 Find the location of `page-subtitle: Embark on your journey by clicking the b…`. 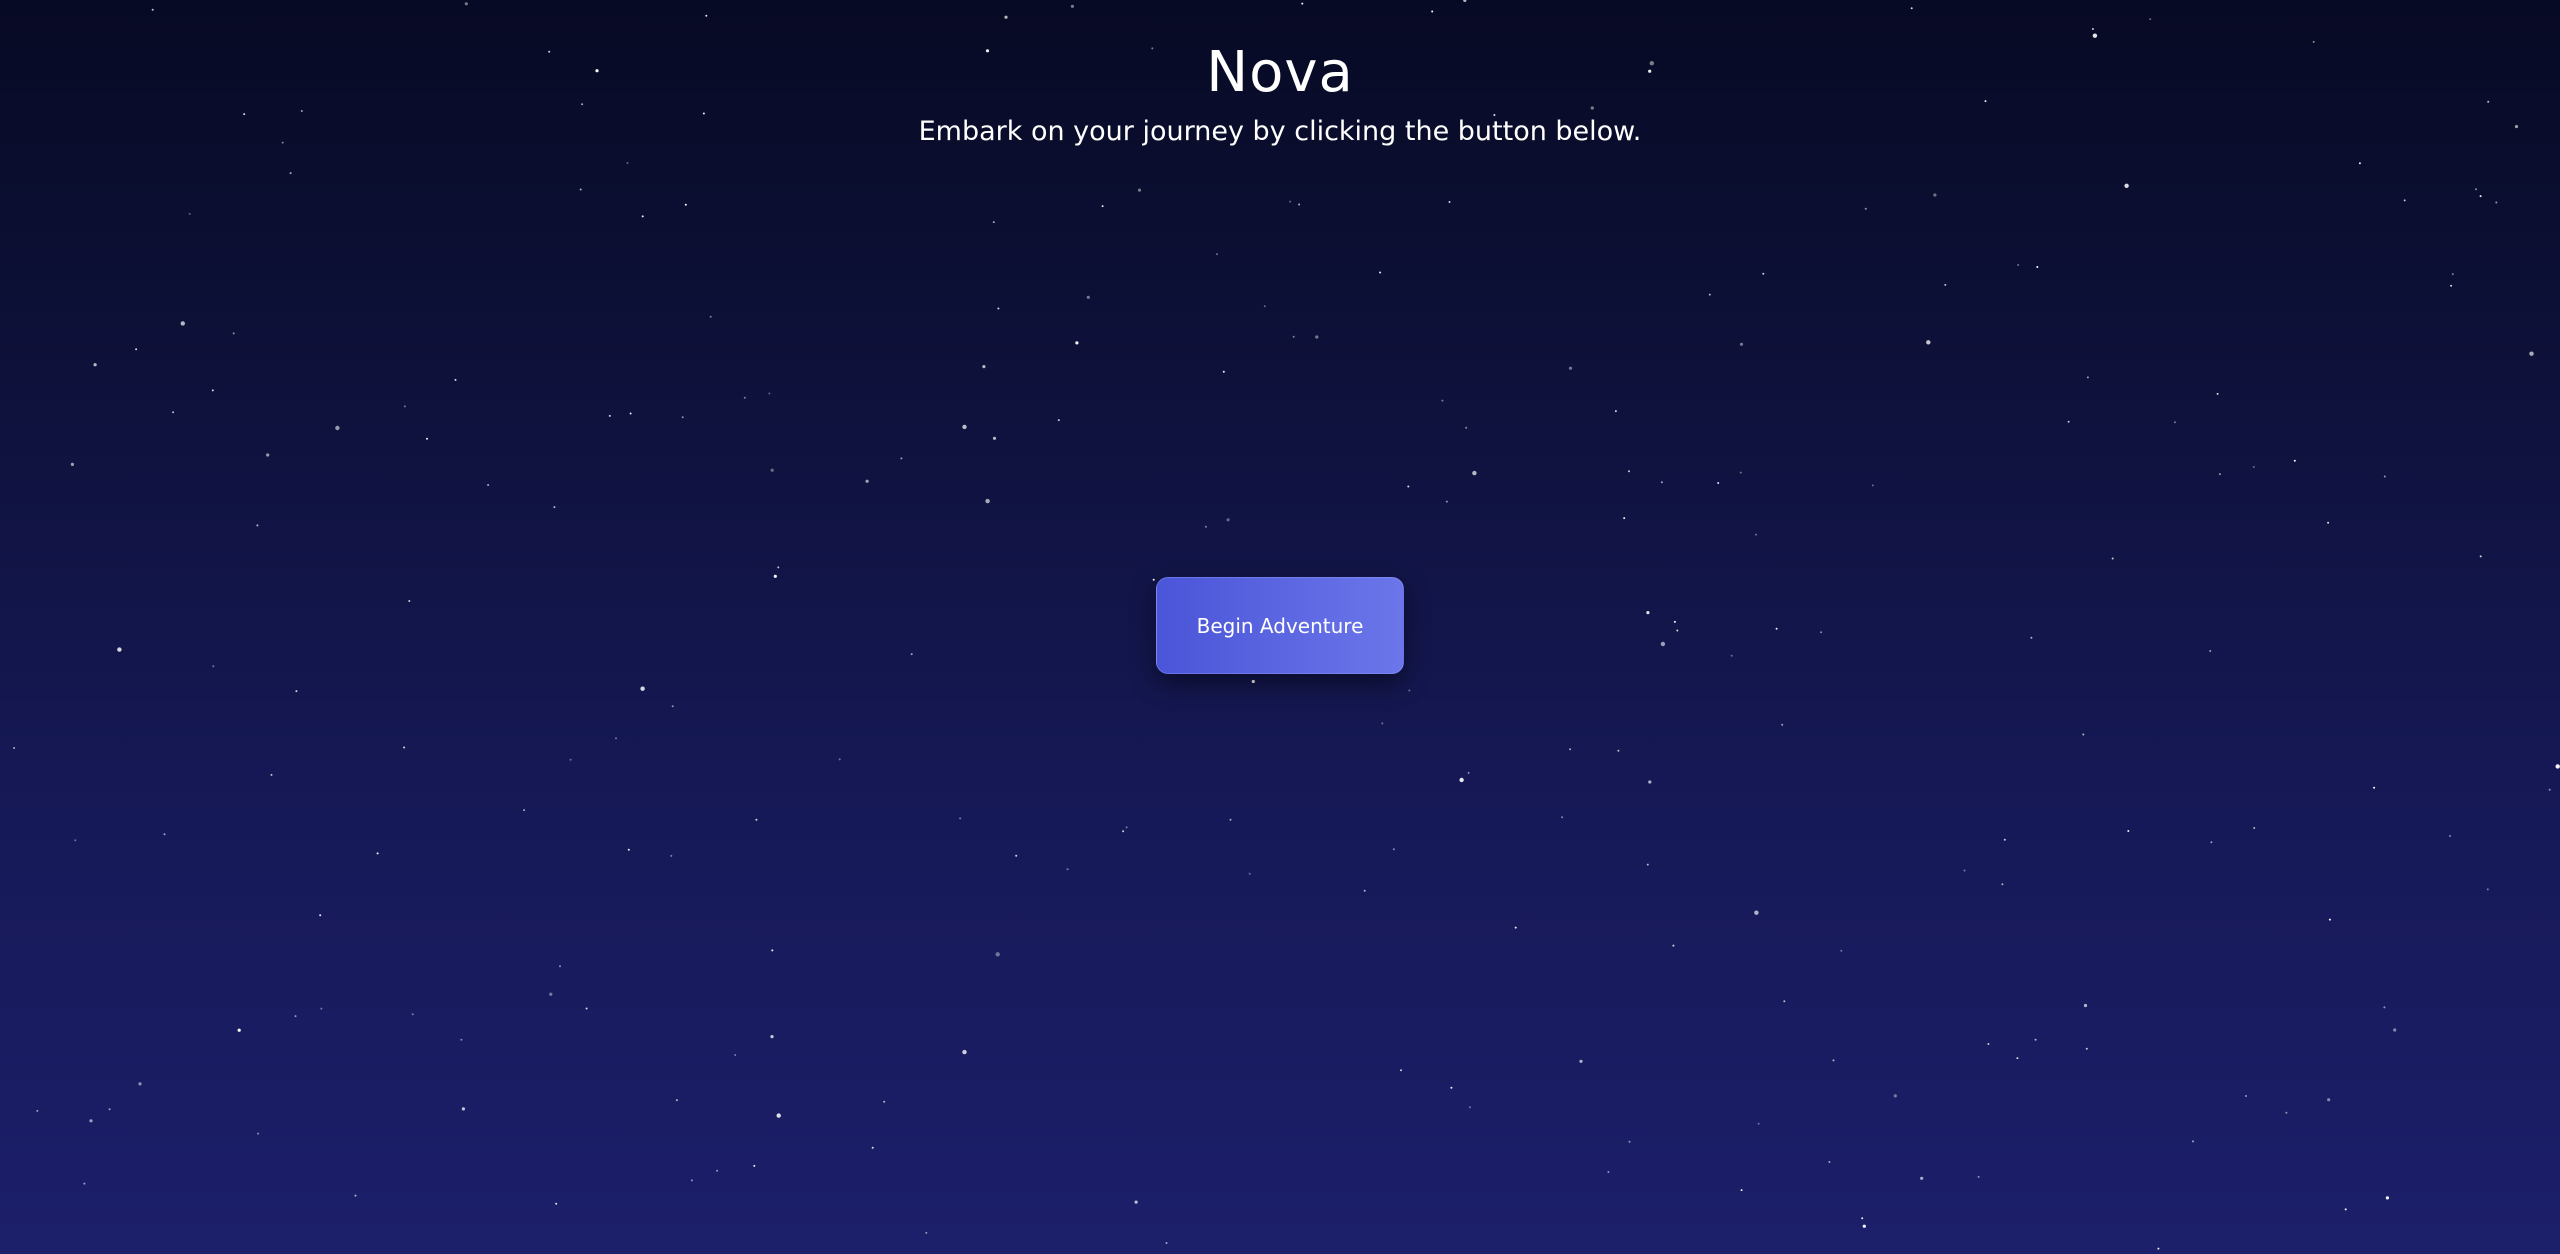

page-subtitle: Embark on your journey by clicking the b… is located at coordinates (1280, 131).